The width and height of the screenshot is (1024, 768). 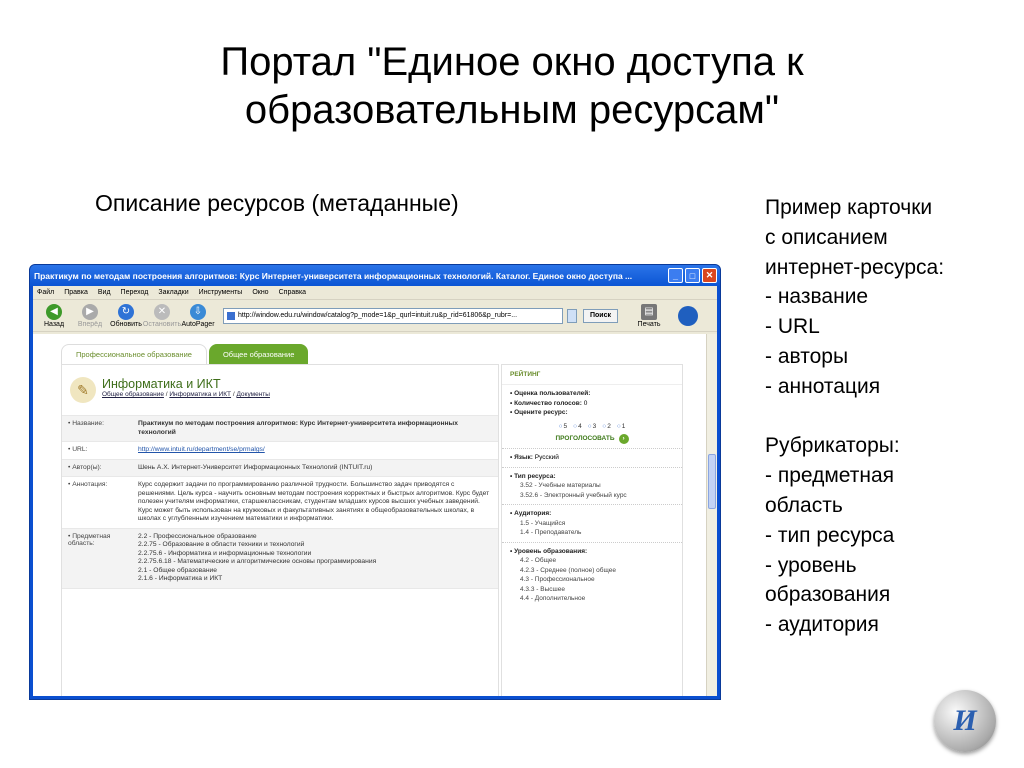 I want to click on scrollbar-thumb, so click(x=712, y=481).